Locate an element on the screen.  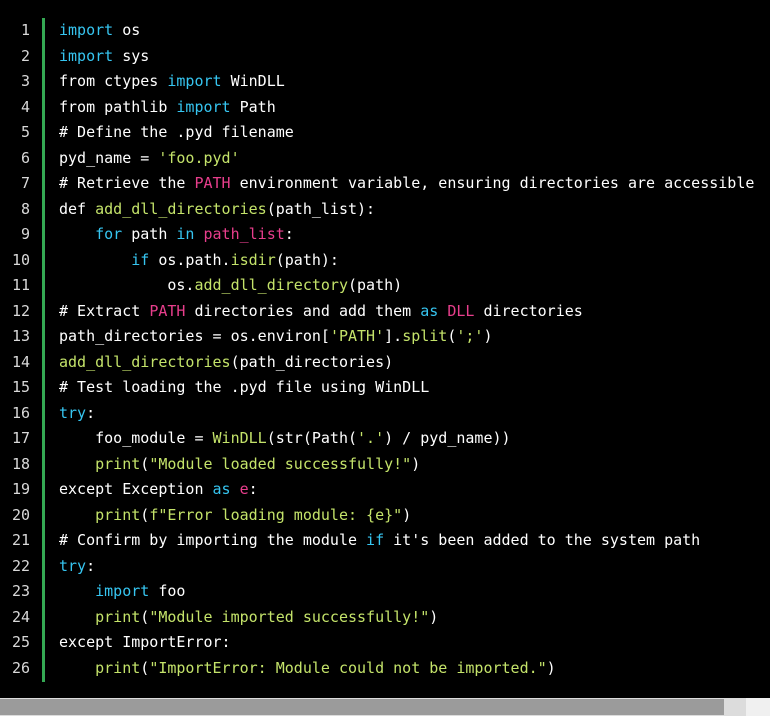
code-line: print(f"Error loading module: {e}") is located at coordinates (414, 516).